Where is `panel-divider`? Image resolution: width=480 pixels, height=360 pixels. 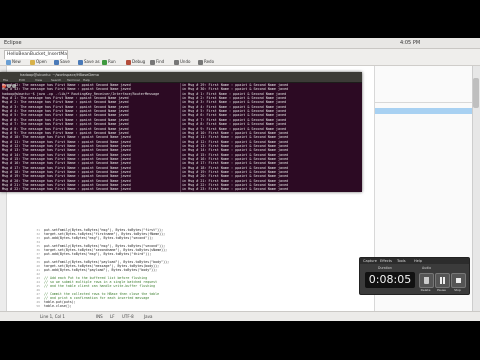 panel-divider is located at coordinates (423, 102).